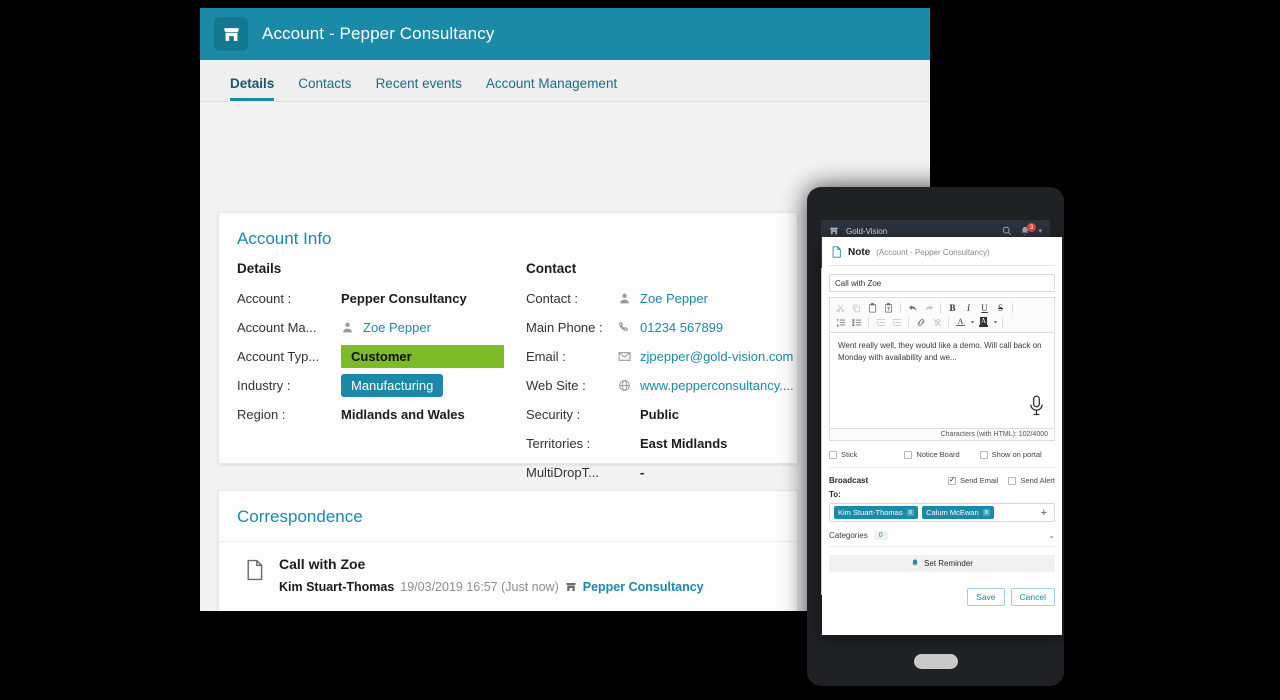  Describe the element at coordinates (920, 322) in the screenshot. I see `link-icon` at that location.